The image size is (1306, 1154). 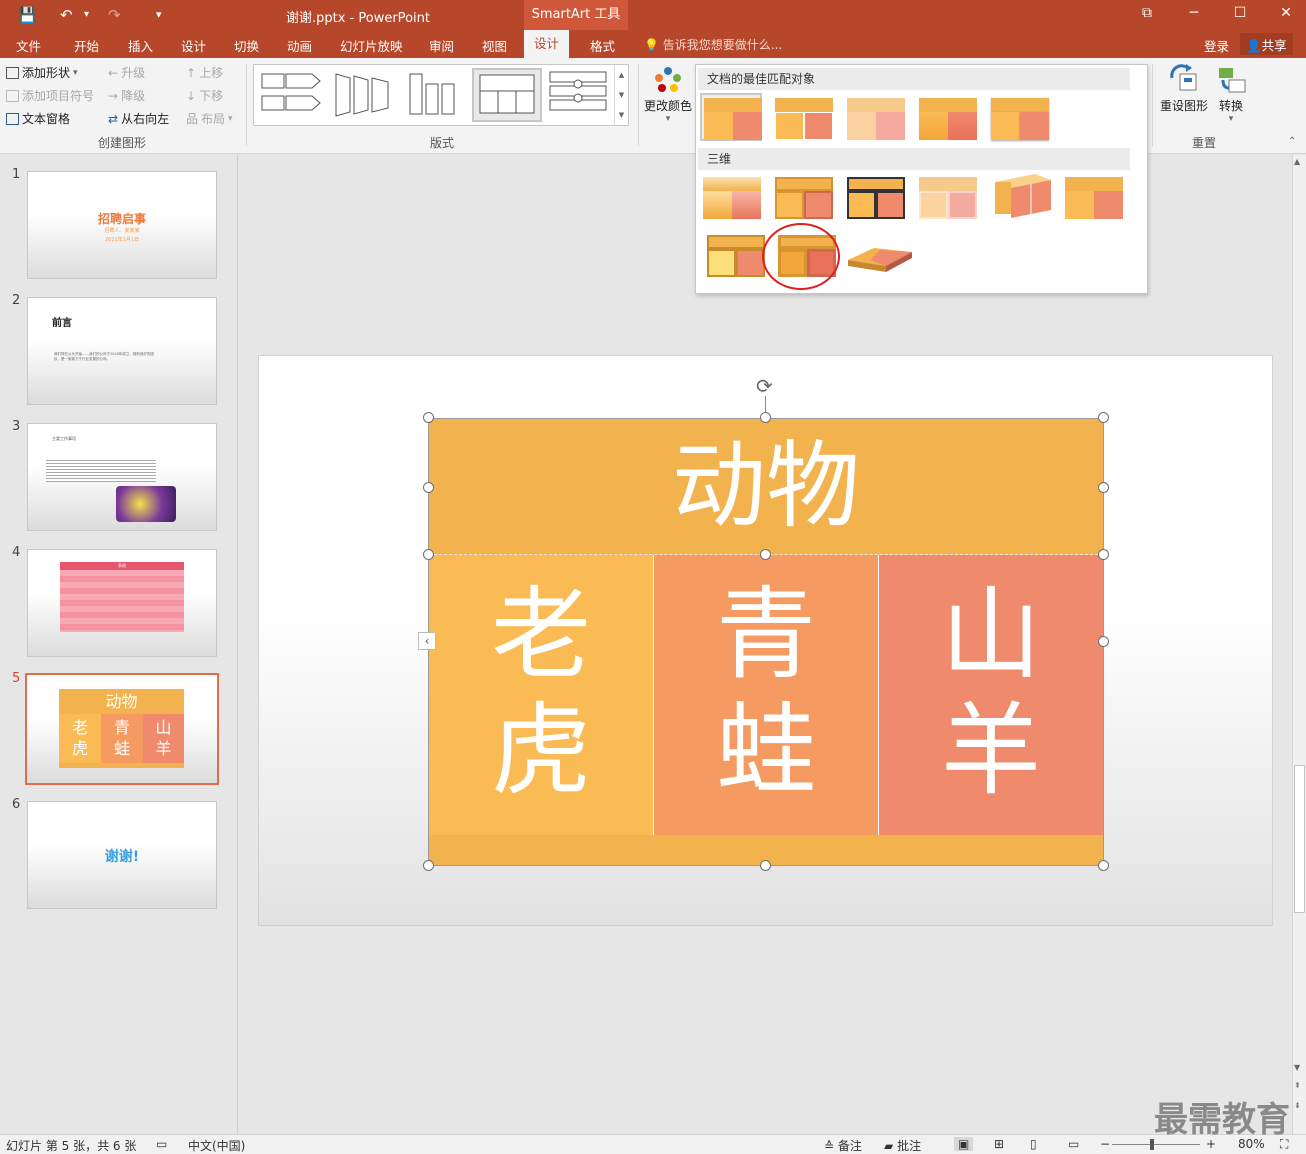 What do you see at coordinates (1297, 1067) in the screenshot?
I see `scroll-down-icon: ▼` at bounding box center [1297, 1067].